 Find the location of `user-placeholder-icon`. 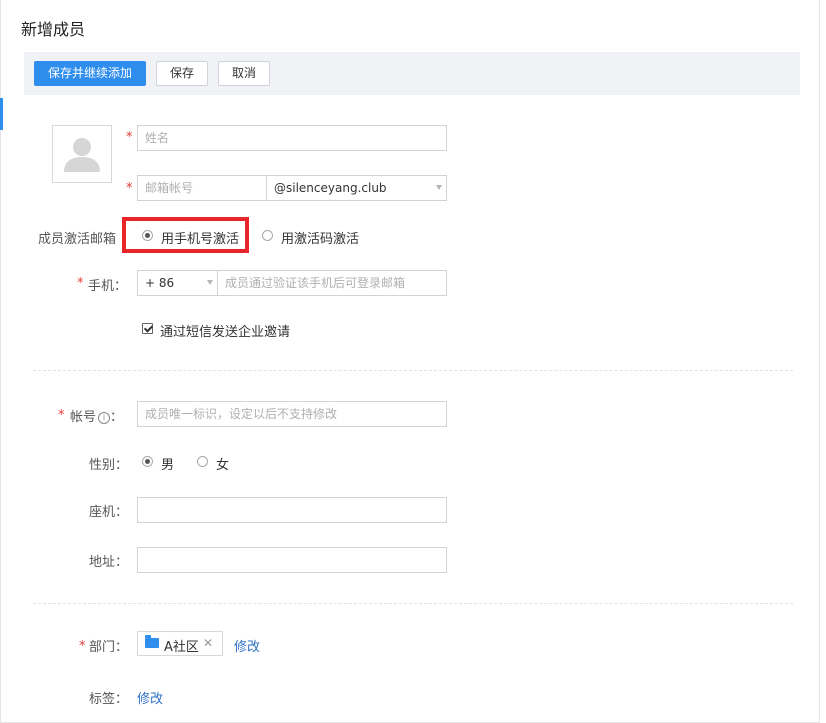

user-placeholder-icon is located at coordinates (82, 155).